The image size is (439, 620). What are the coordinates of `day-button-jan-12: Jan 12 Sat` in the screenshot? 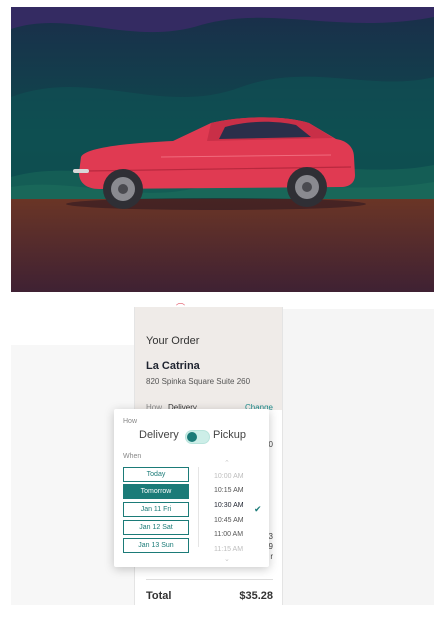 It's located at (156, 527).